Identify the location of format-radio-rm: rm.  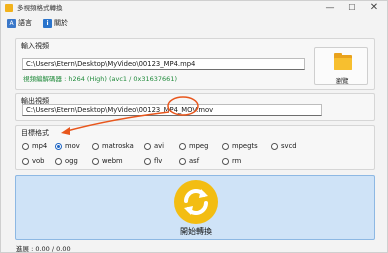
(231, 161).